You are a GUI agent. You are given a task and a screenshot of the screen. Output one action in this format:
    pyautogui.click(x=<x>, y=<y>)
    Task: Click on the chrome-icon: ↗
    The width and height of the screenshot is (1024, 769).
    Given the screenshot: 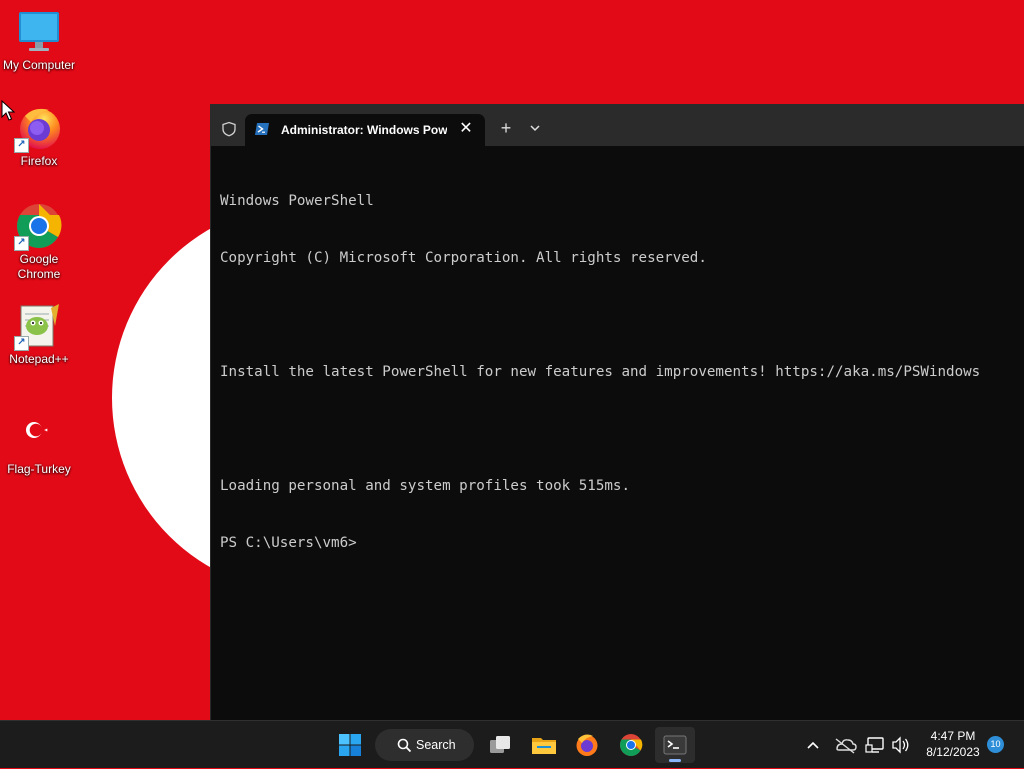 What is the action you would take?
    pyautogui.click(x=38, y=226)
    